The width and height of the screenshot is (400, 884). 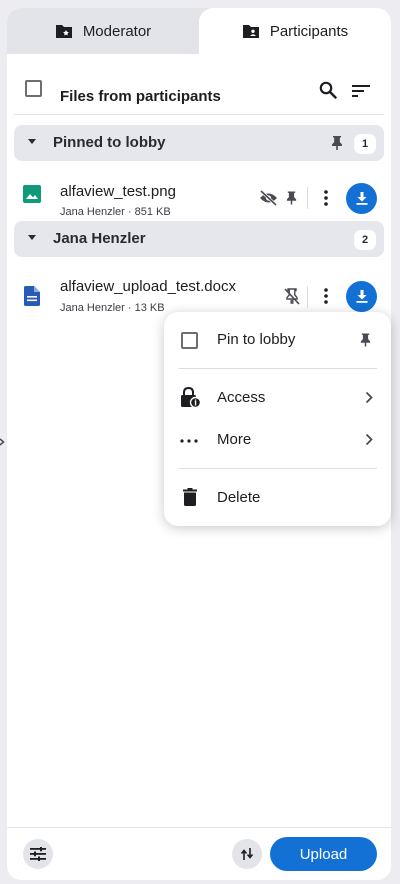 I want to click on trash-icon, so click(x=190, y=497).